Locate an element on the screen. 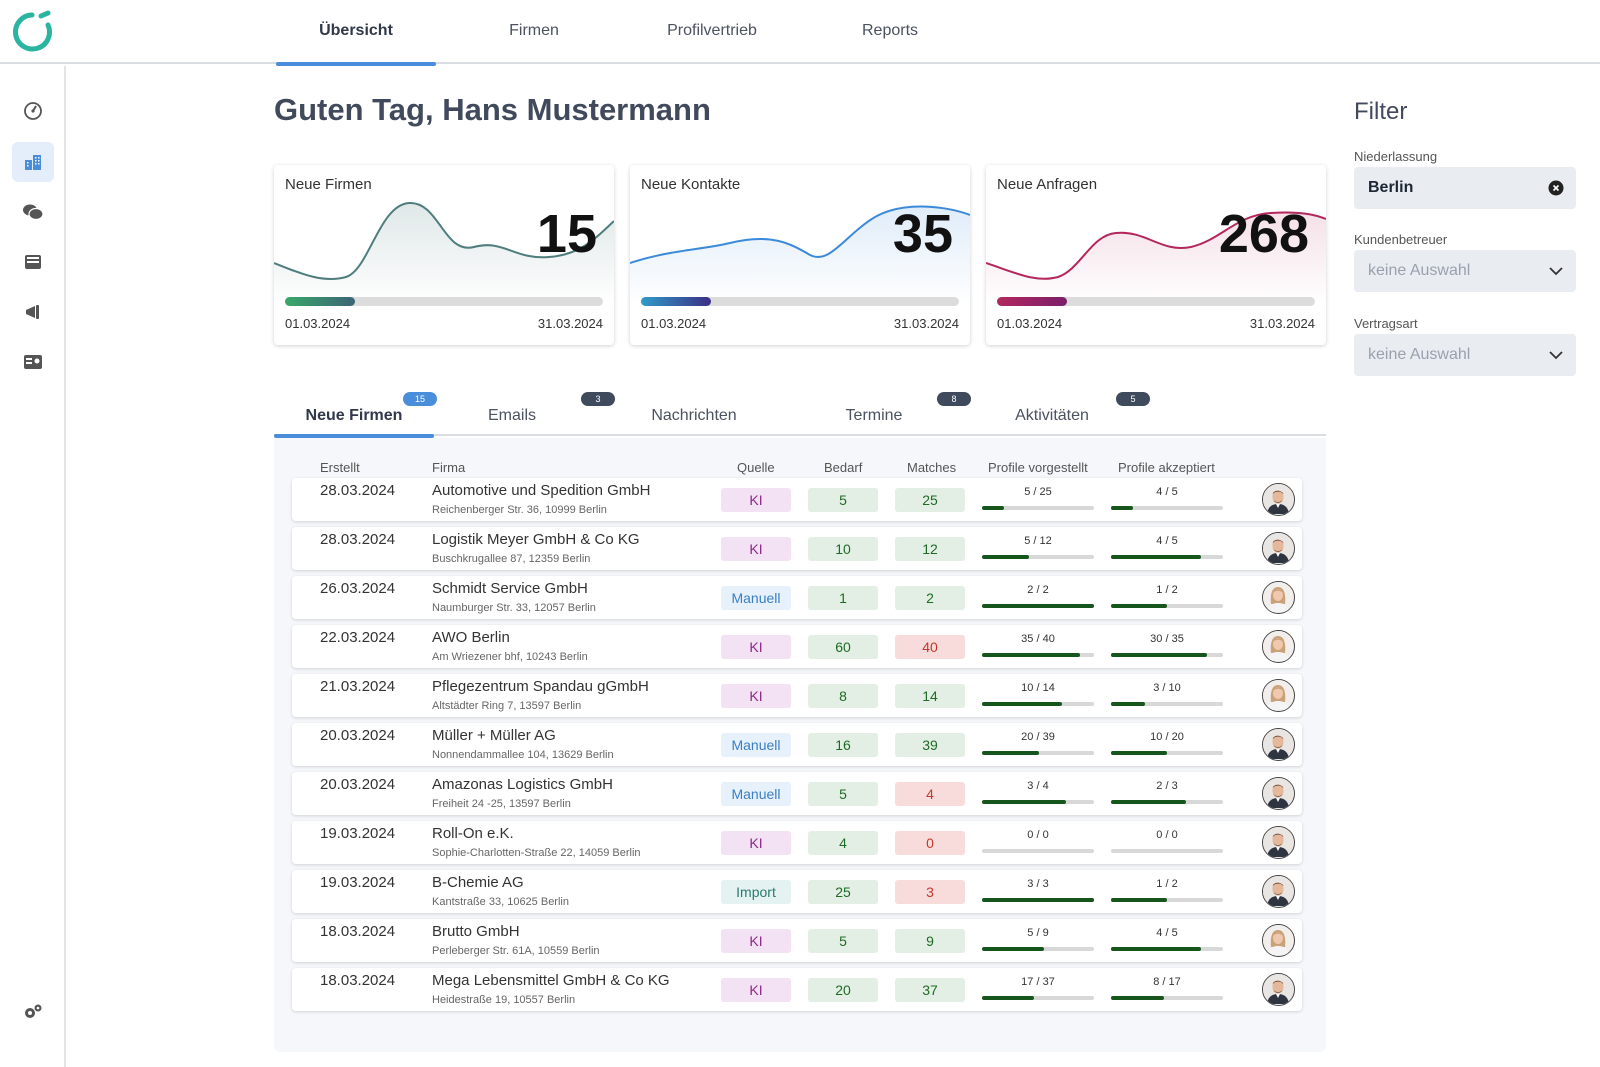  settings-gears-icon is located at coordinates (33, 1012).